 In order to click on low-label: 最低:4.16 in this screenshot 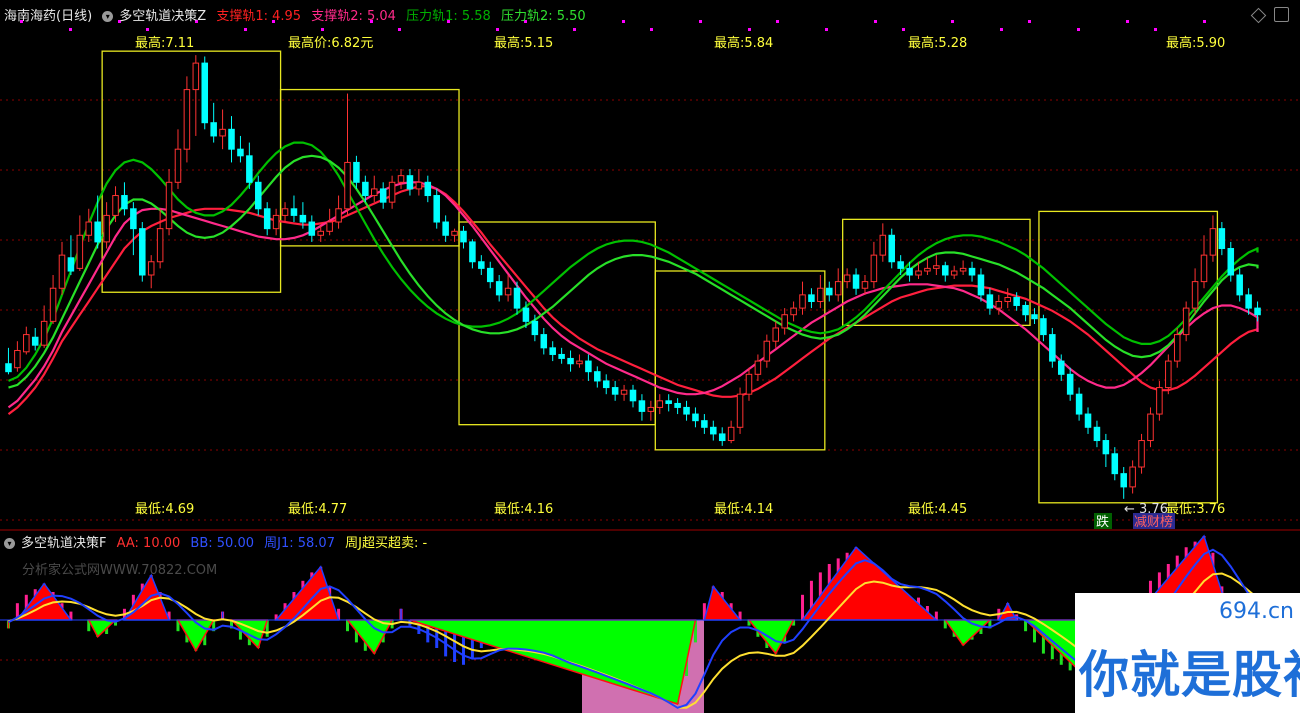, I will do `click(523, 509)`.